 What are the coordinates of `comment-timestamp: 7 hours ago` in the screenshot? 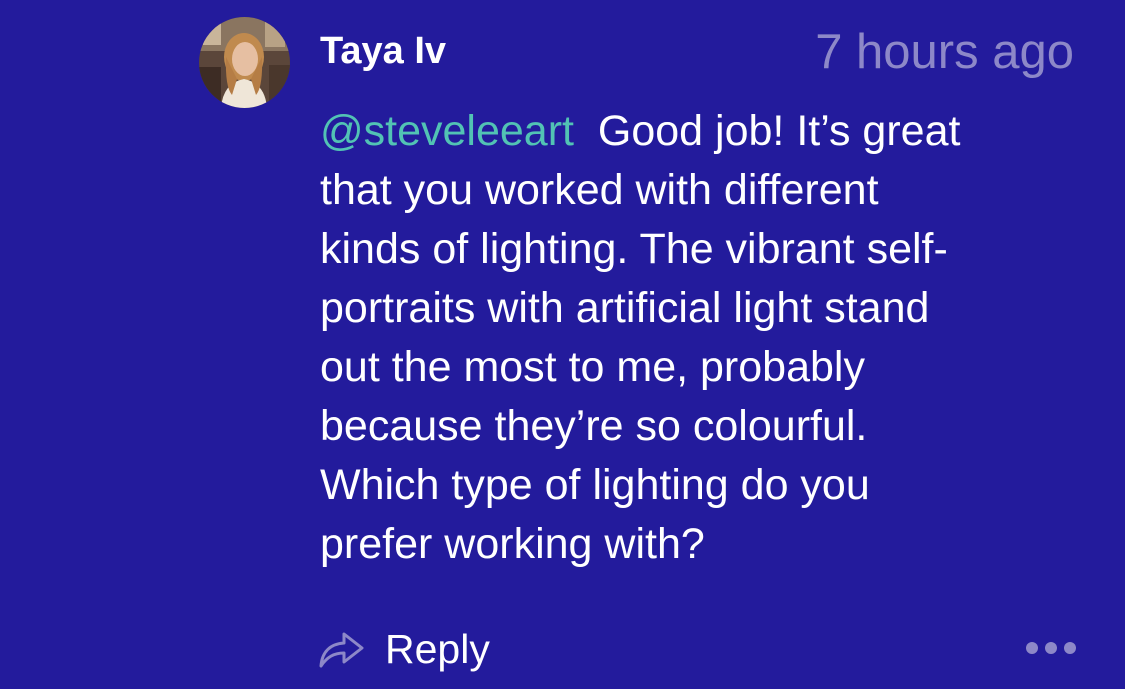 It's located at (944, 52).